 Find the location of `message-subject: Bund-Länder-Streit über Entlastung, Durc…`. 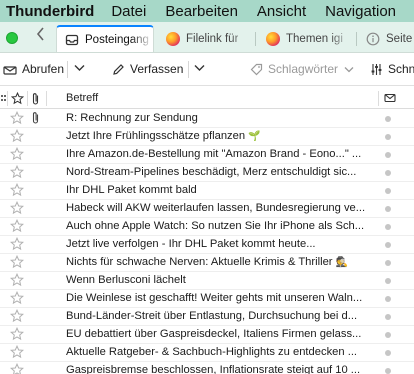

message-subject: Bund-Länder-Streit über Entlastung, Durc… is located at coordinates (212, 316).